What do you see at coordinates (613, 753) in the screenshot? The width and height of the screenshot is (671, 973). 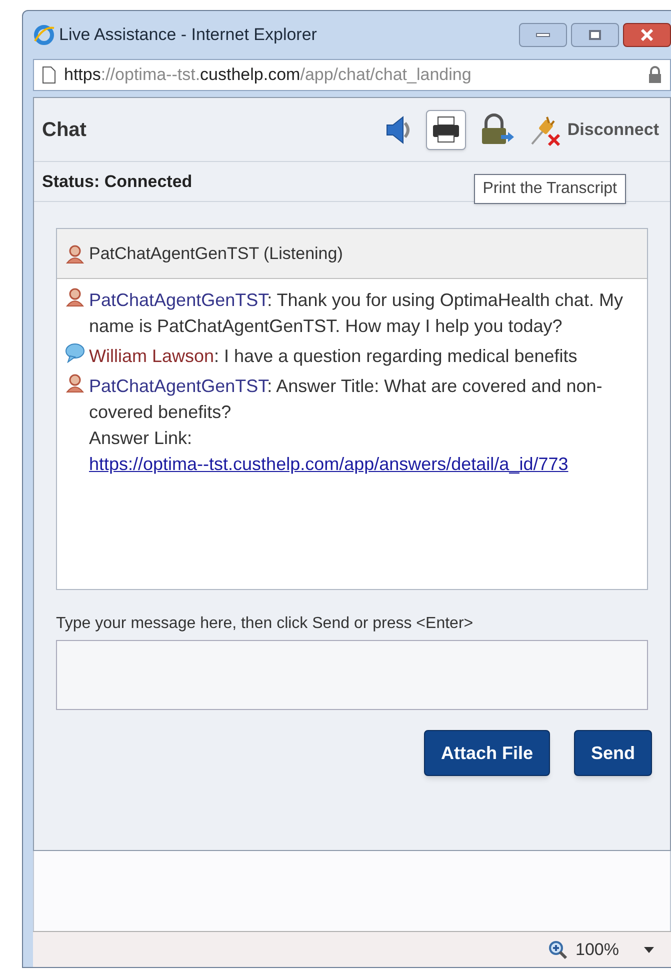 I see `send-button: Send` at bounding box center [613, 753].